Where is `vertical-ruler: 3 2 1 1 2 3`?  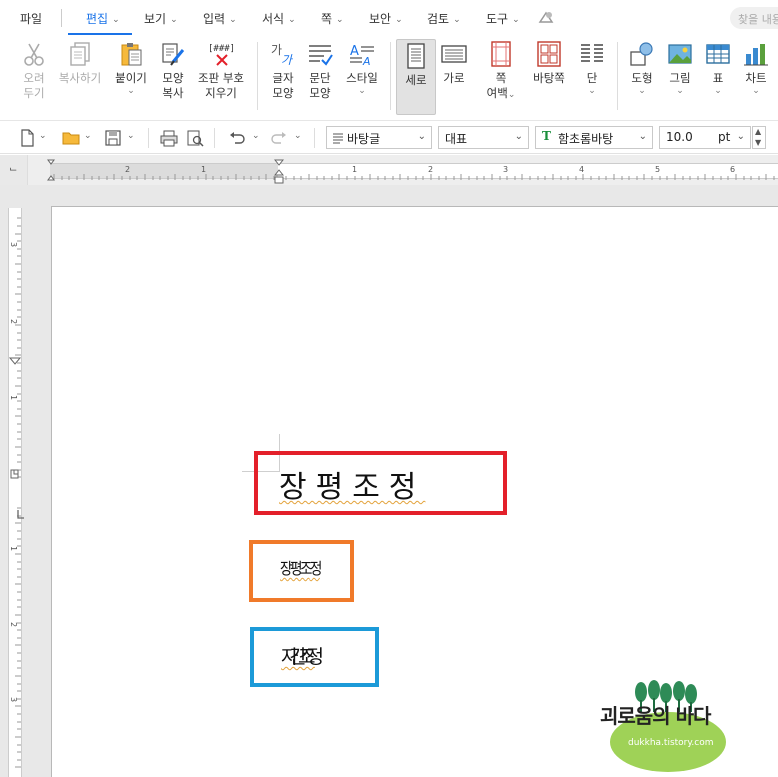
vertical-ruler: 3 2 1 1 2 3 is located at coordinates (16, 492).